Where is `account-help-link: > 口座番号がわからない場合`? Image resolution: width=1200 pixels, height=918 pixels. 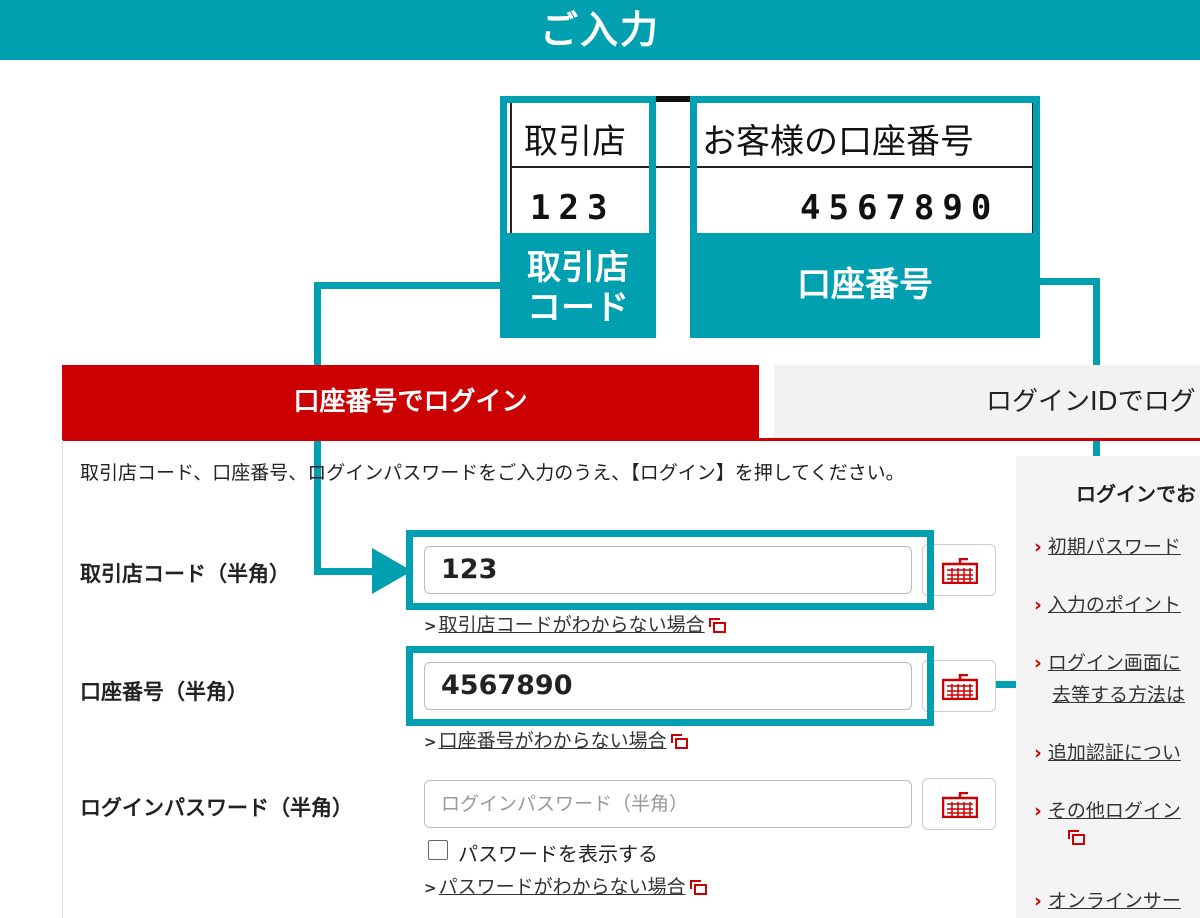 account-help-link: > 口座番号がわからない場合 is located at coordinates (556, 739).